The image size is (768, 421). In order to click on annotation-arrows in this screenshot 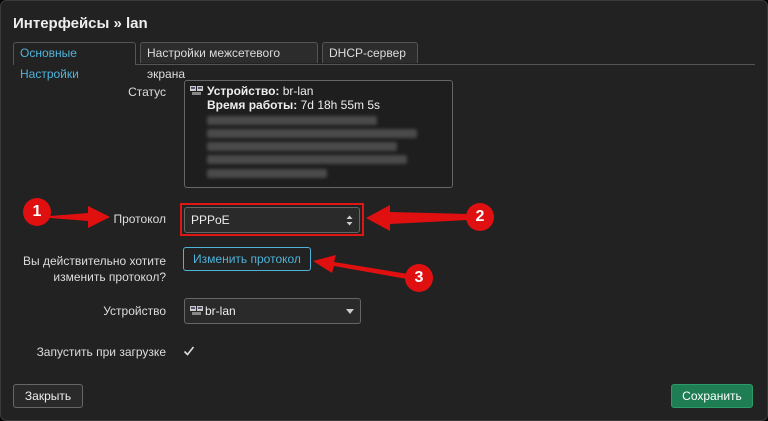, I will do `click(259, 242)`.